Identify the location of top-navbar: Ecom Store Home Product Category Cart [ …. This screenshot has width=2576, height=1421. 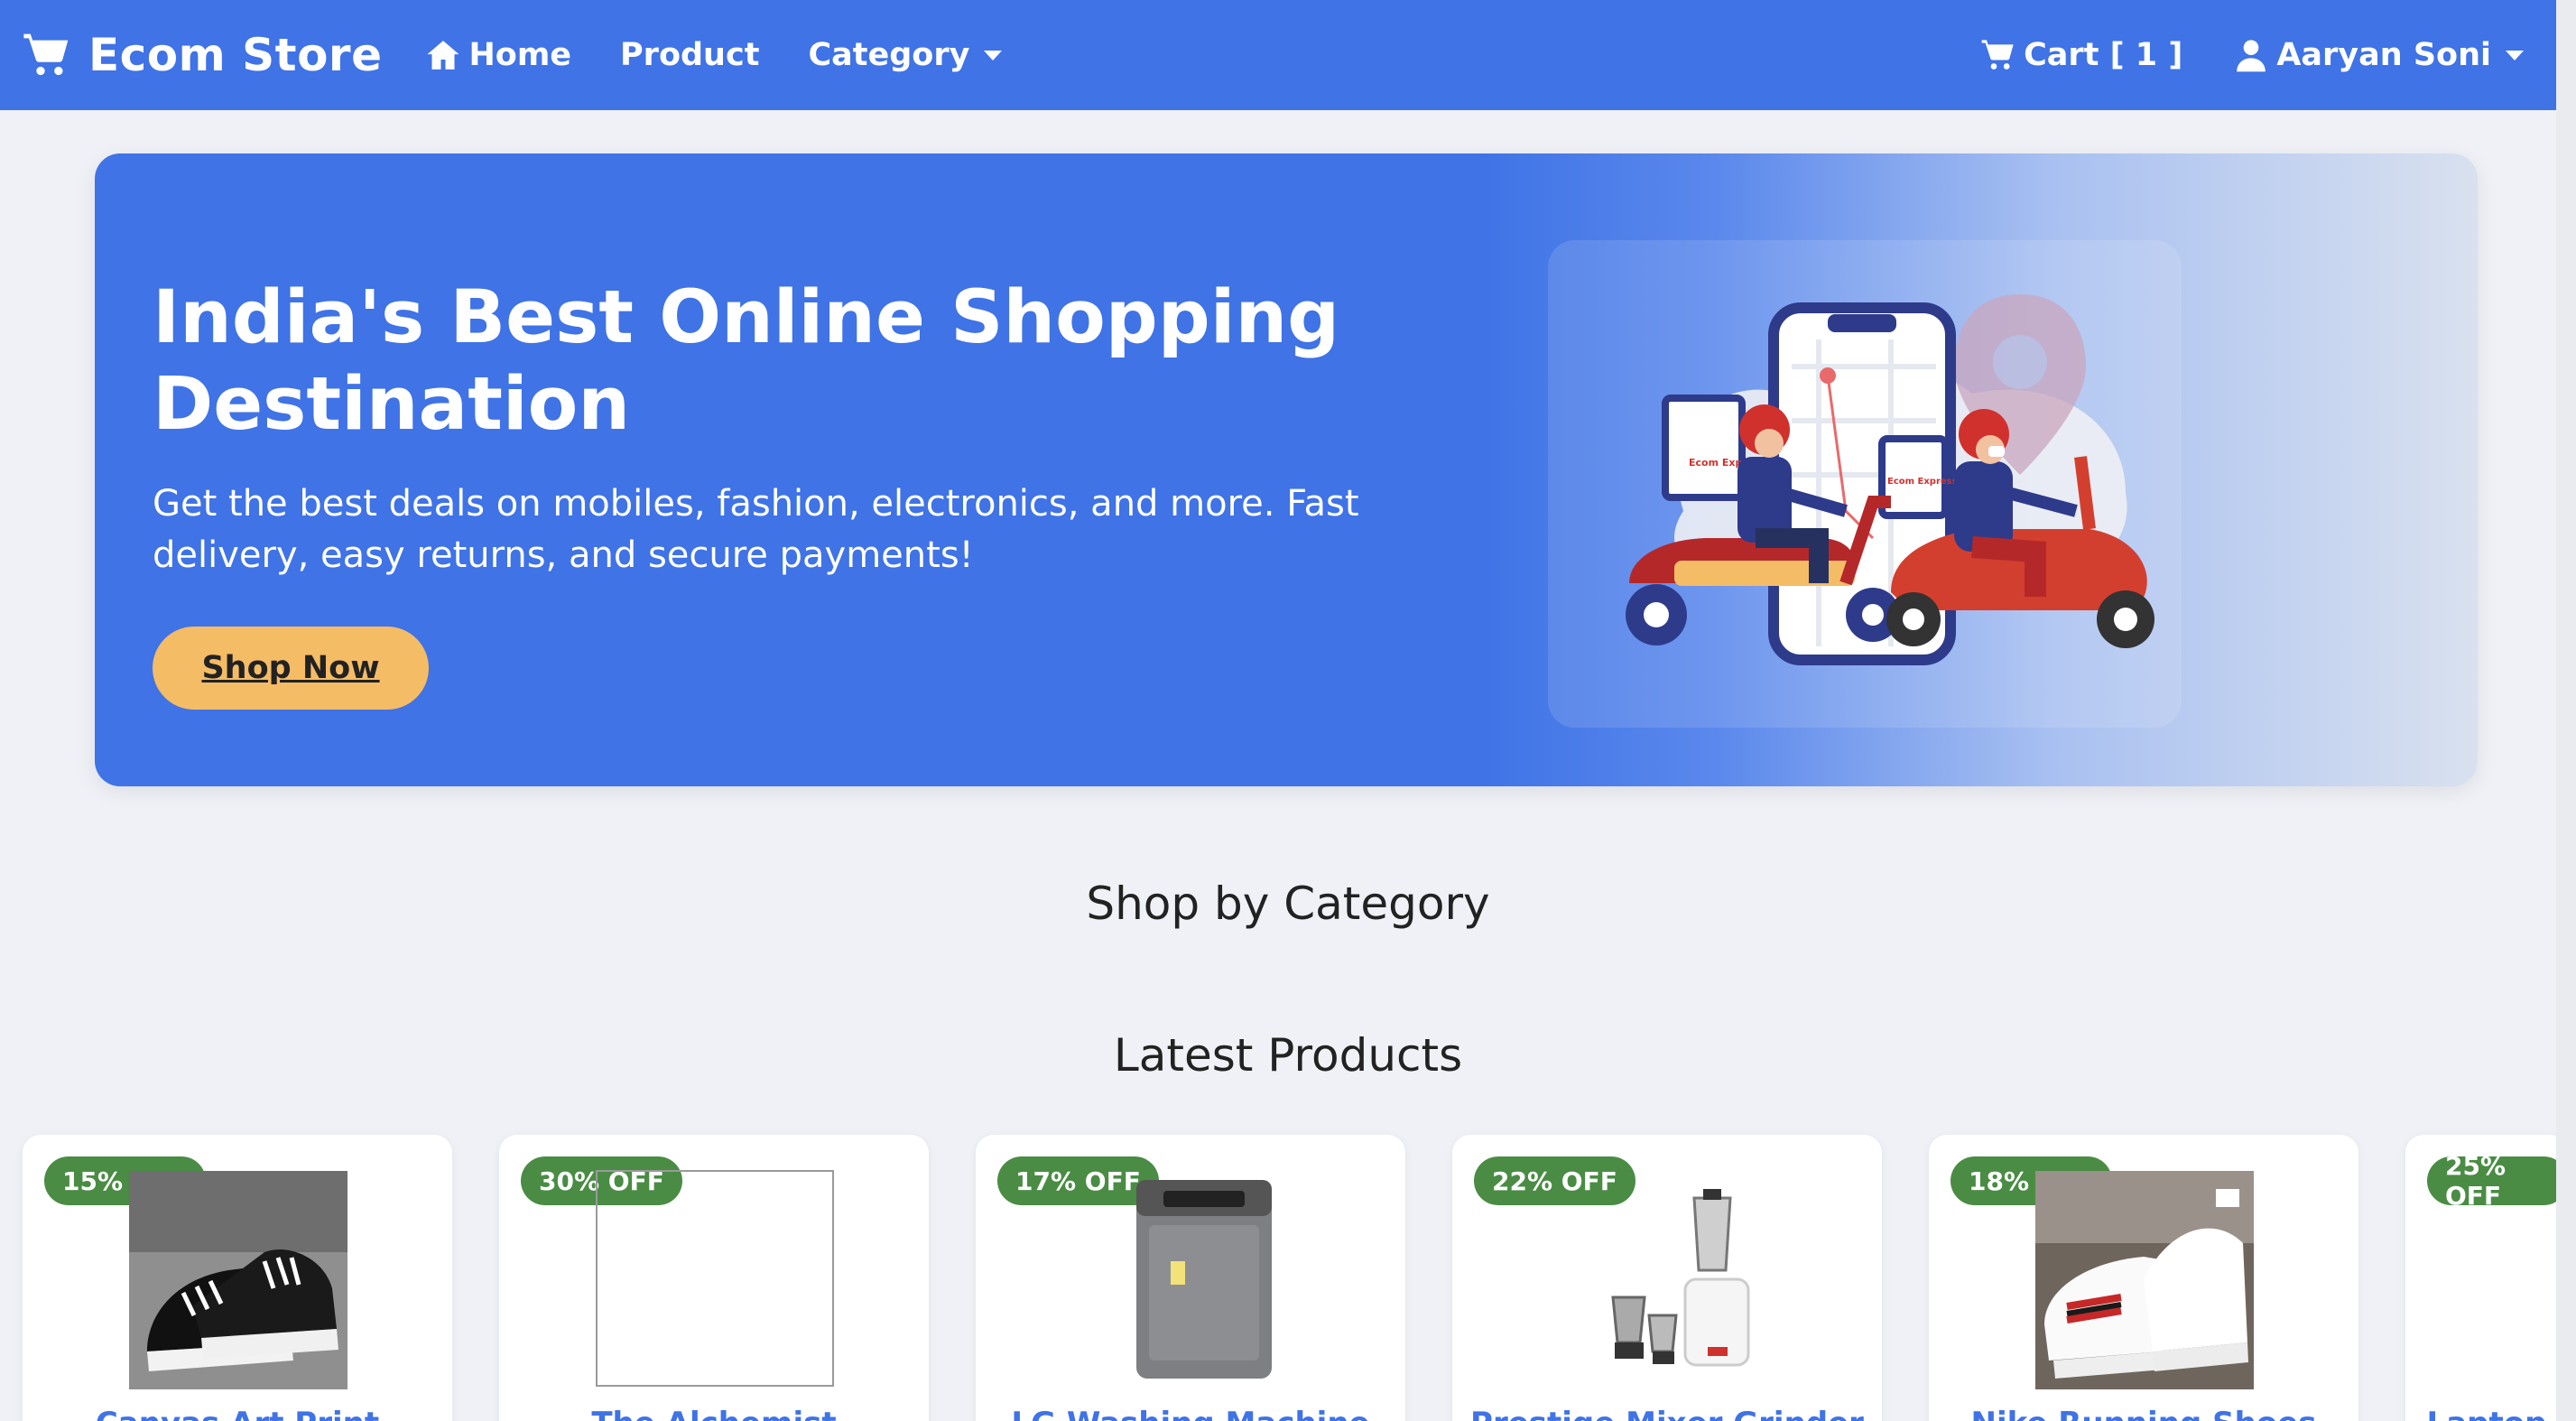
(1288, 55).